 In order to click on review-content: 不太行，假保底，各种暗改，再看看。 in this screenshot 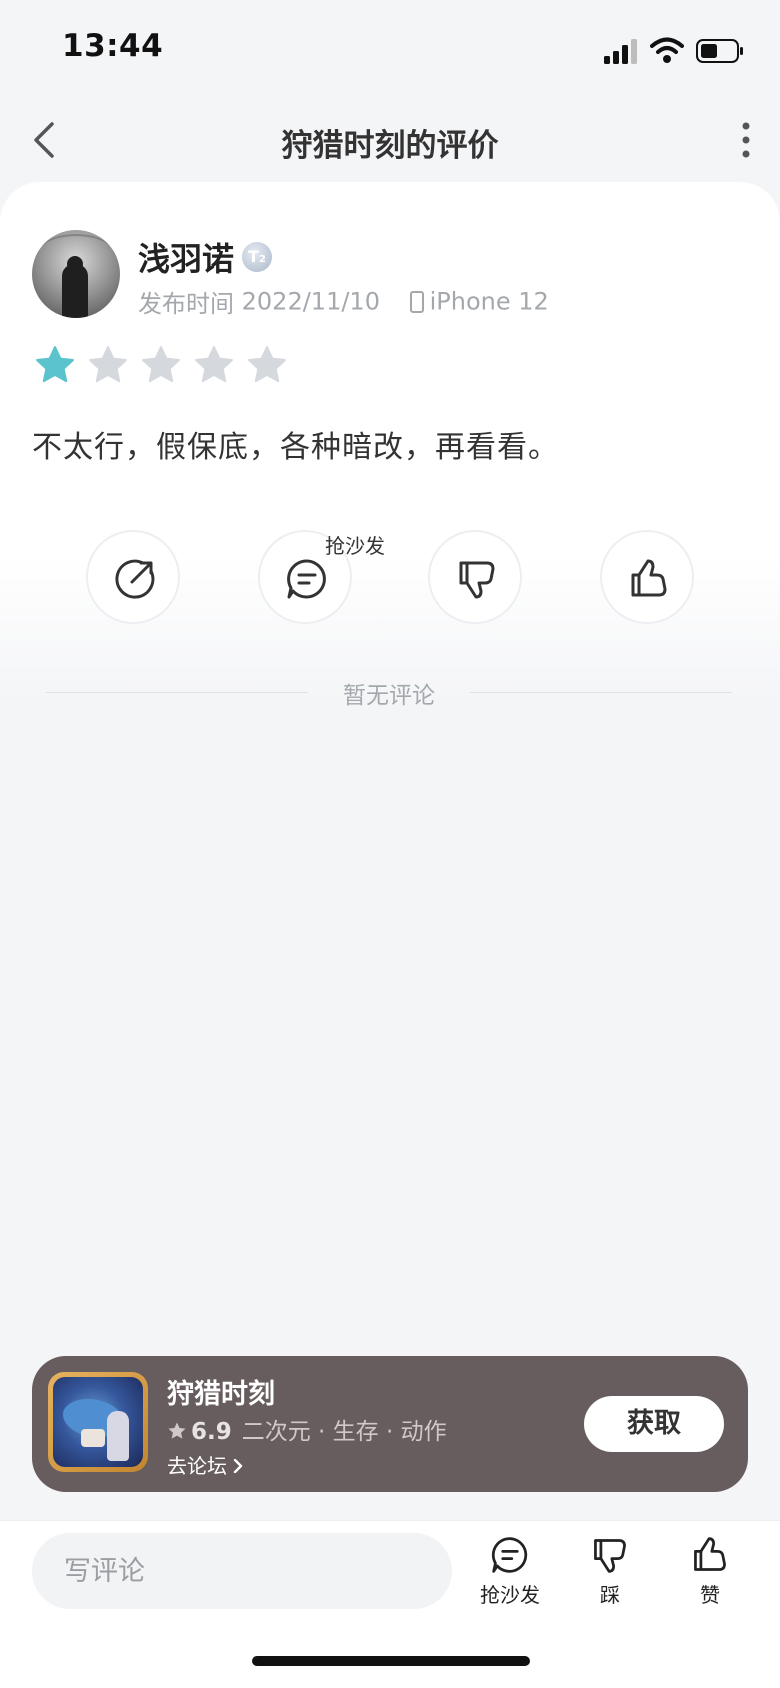, I will do `click(295, 447)`.